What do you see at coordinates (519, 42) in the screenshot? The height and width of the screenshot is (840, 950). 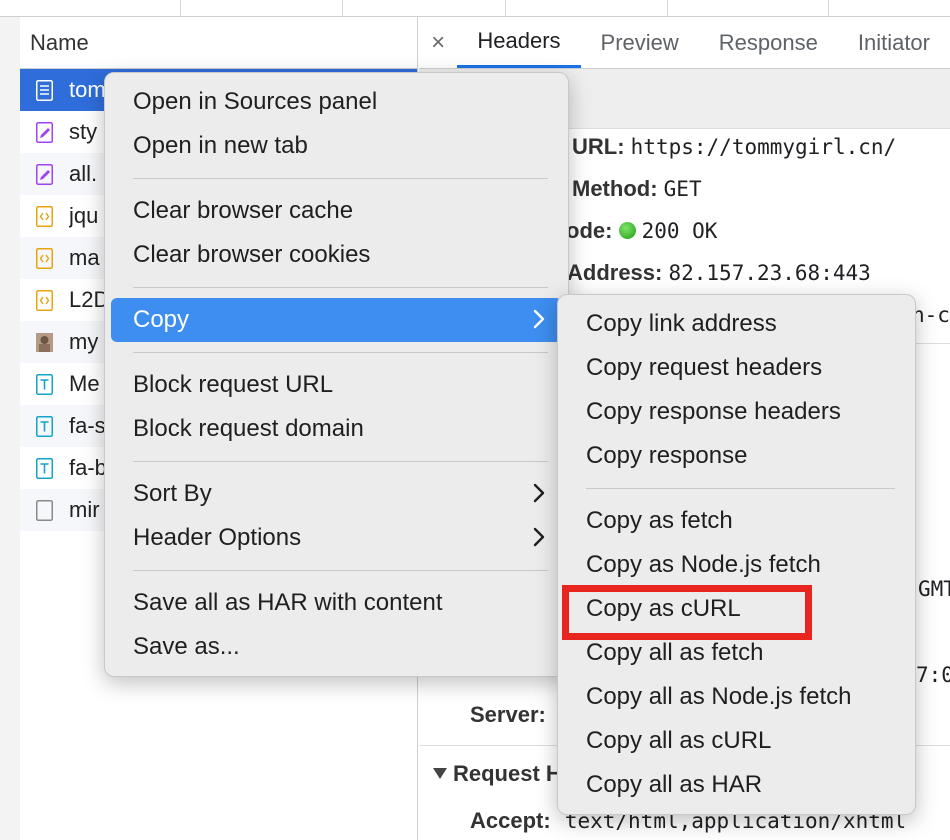 I see `tab-headers: Headers` at bounding box center [519, 42].